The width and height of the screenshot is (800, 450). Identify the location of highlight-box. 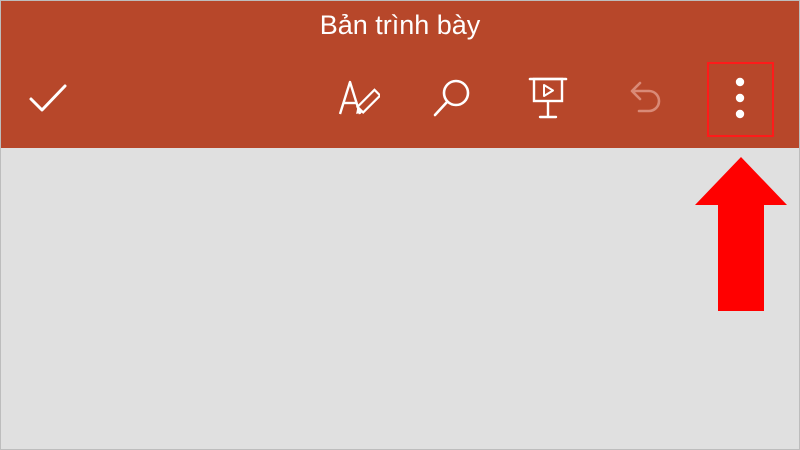
(740, 99).